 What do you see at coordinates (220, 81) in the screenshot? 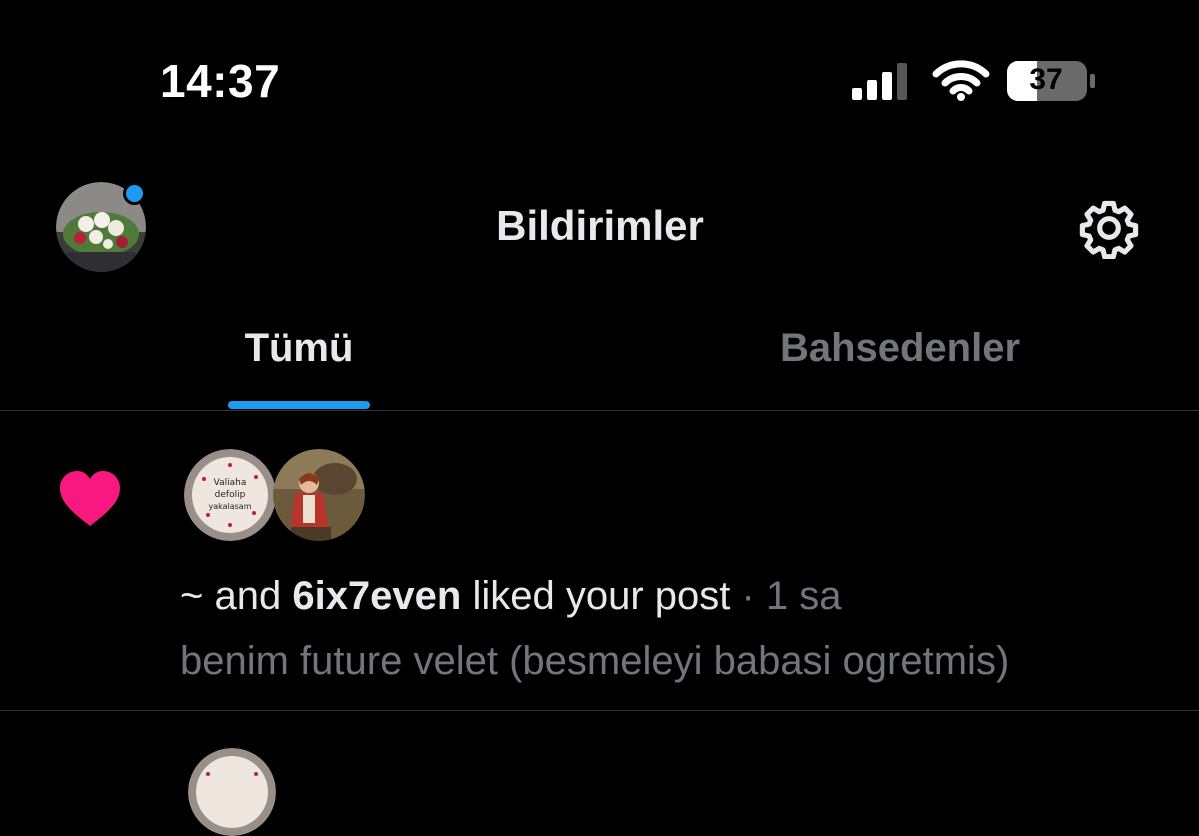
I see `status-time: 14:37` at bounding box center [220, 81].